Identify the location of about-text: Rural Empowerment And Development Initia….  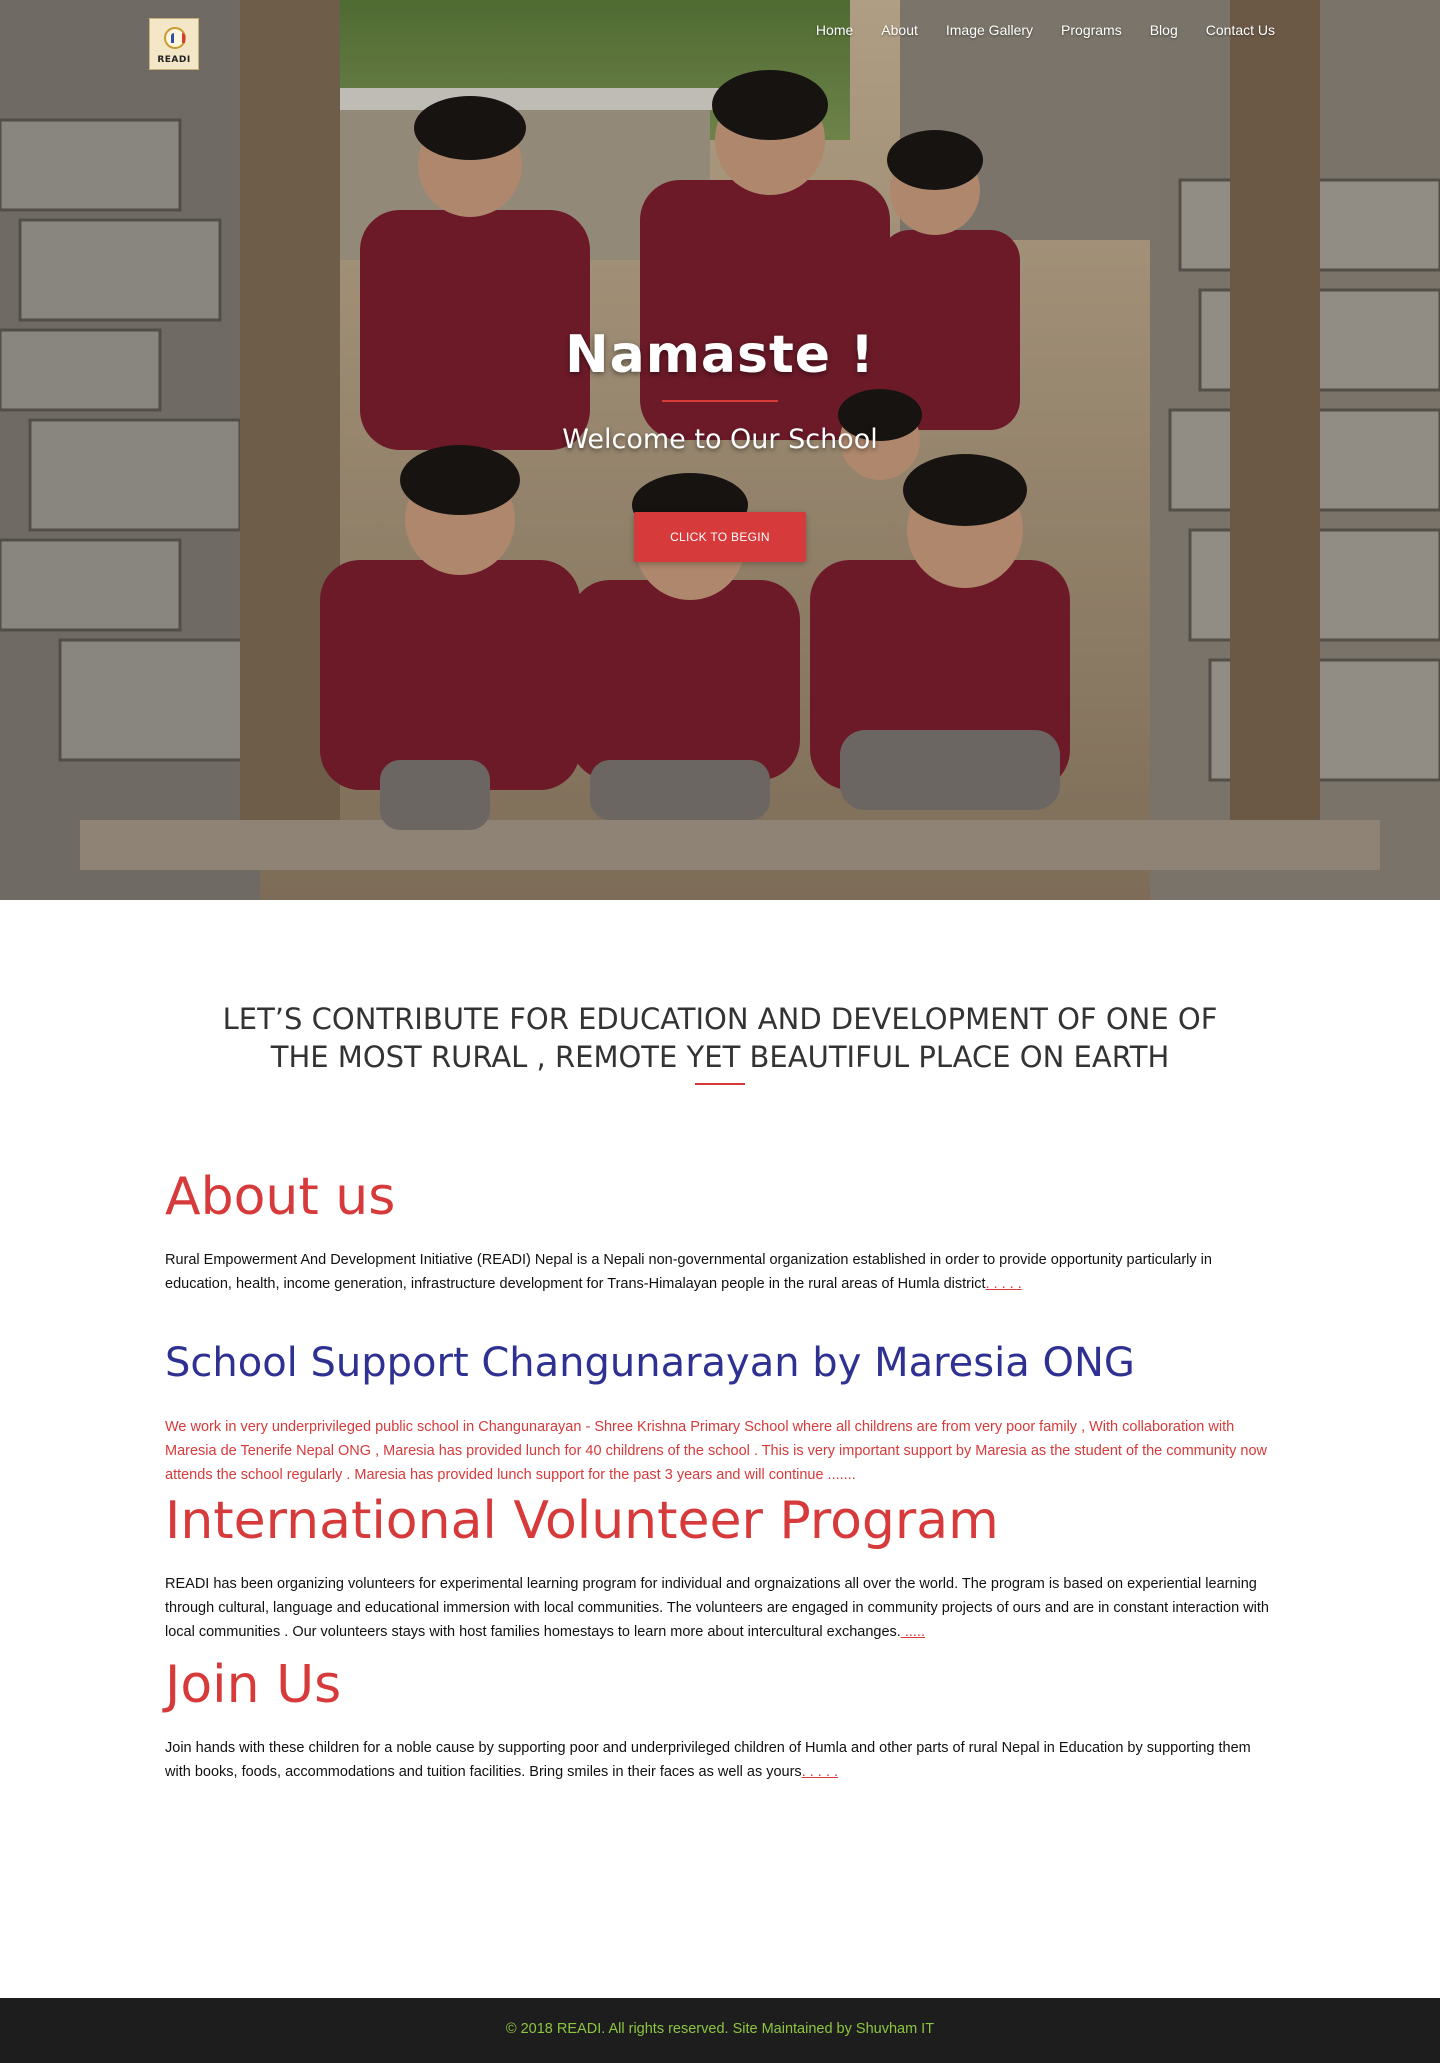
(720, 1272).